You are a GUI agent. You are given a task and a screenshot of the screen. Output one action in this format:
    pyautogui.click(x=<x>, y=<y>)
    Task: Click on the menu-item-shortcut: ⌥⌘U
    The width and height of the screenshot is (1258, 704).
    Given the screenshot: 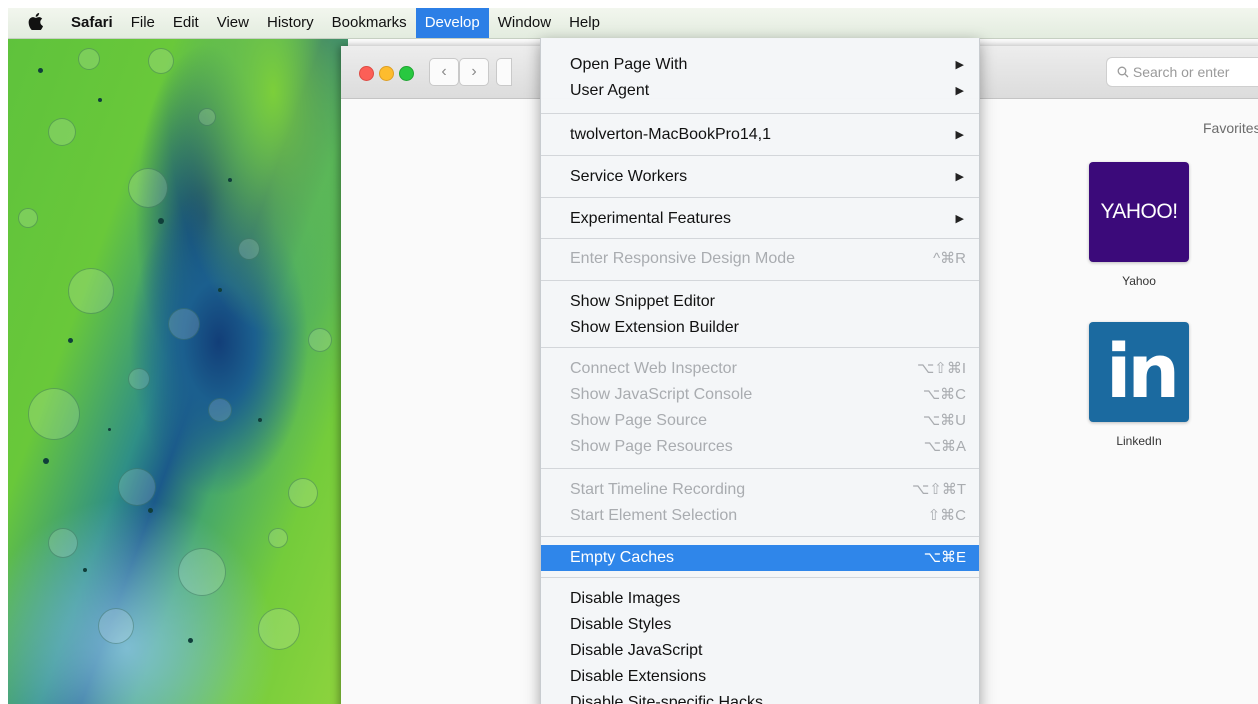 What is the action you would take?
    pyautogui.click(x=944, y=420)
    